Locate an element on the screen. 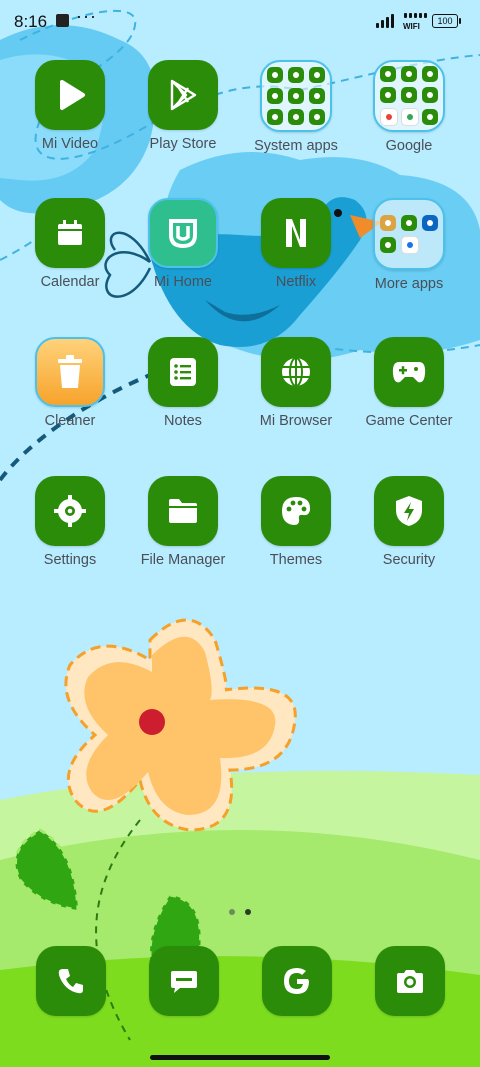  shield-icon is located at coordinates (409, 511).